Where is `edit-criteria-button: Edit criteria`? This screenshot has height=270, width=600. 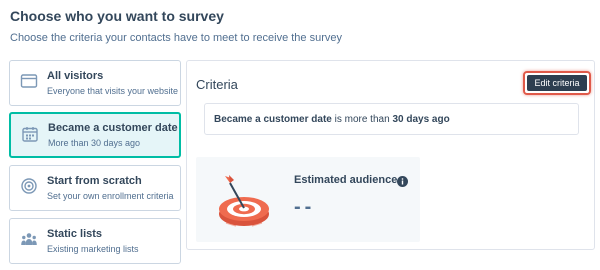
edit-criteria-button: Edit criteria is located at coordinates (557, 83).